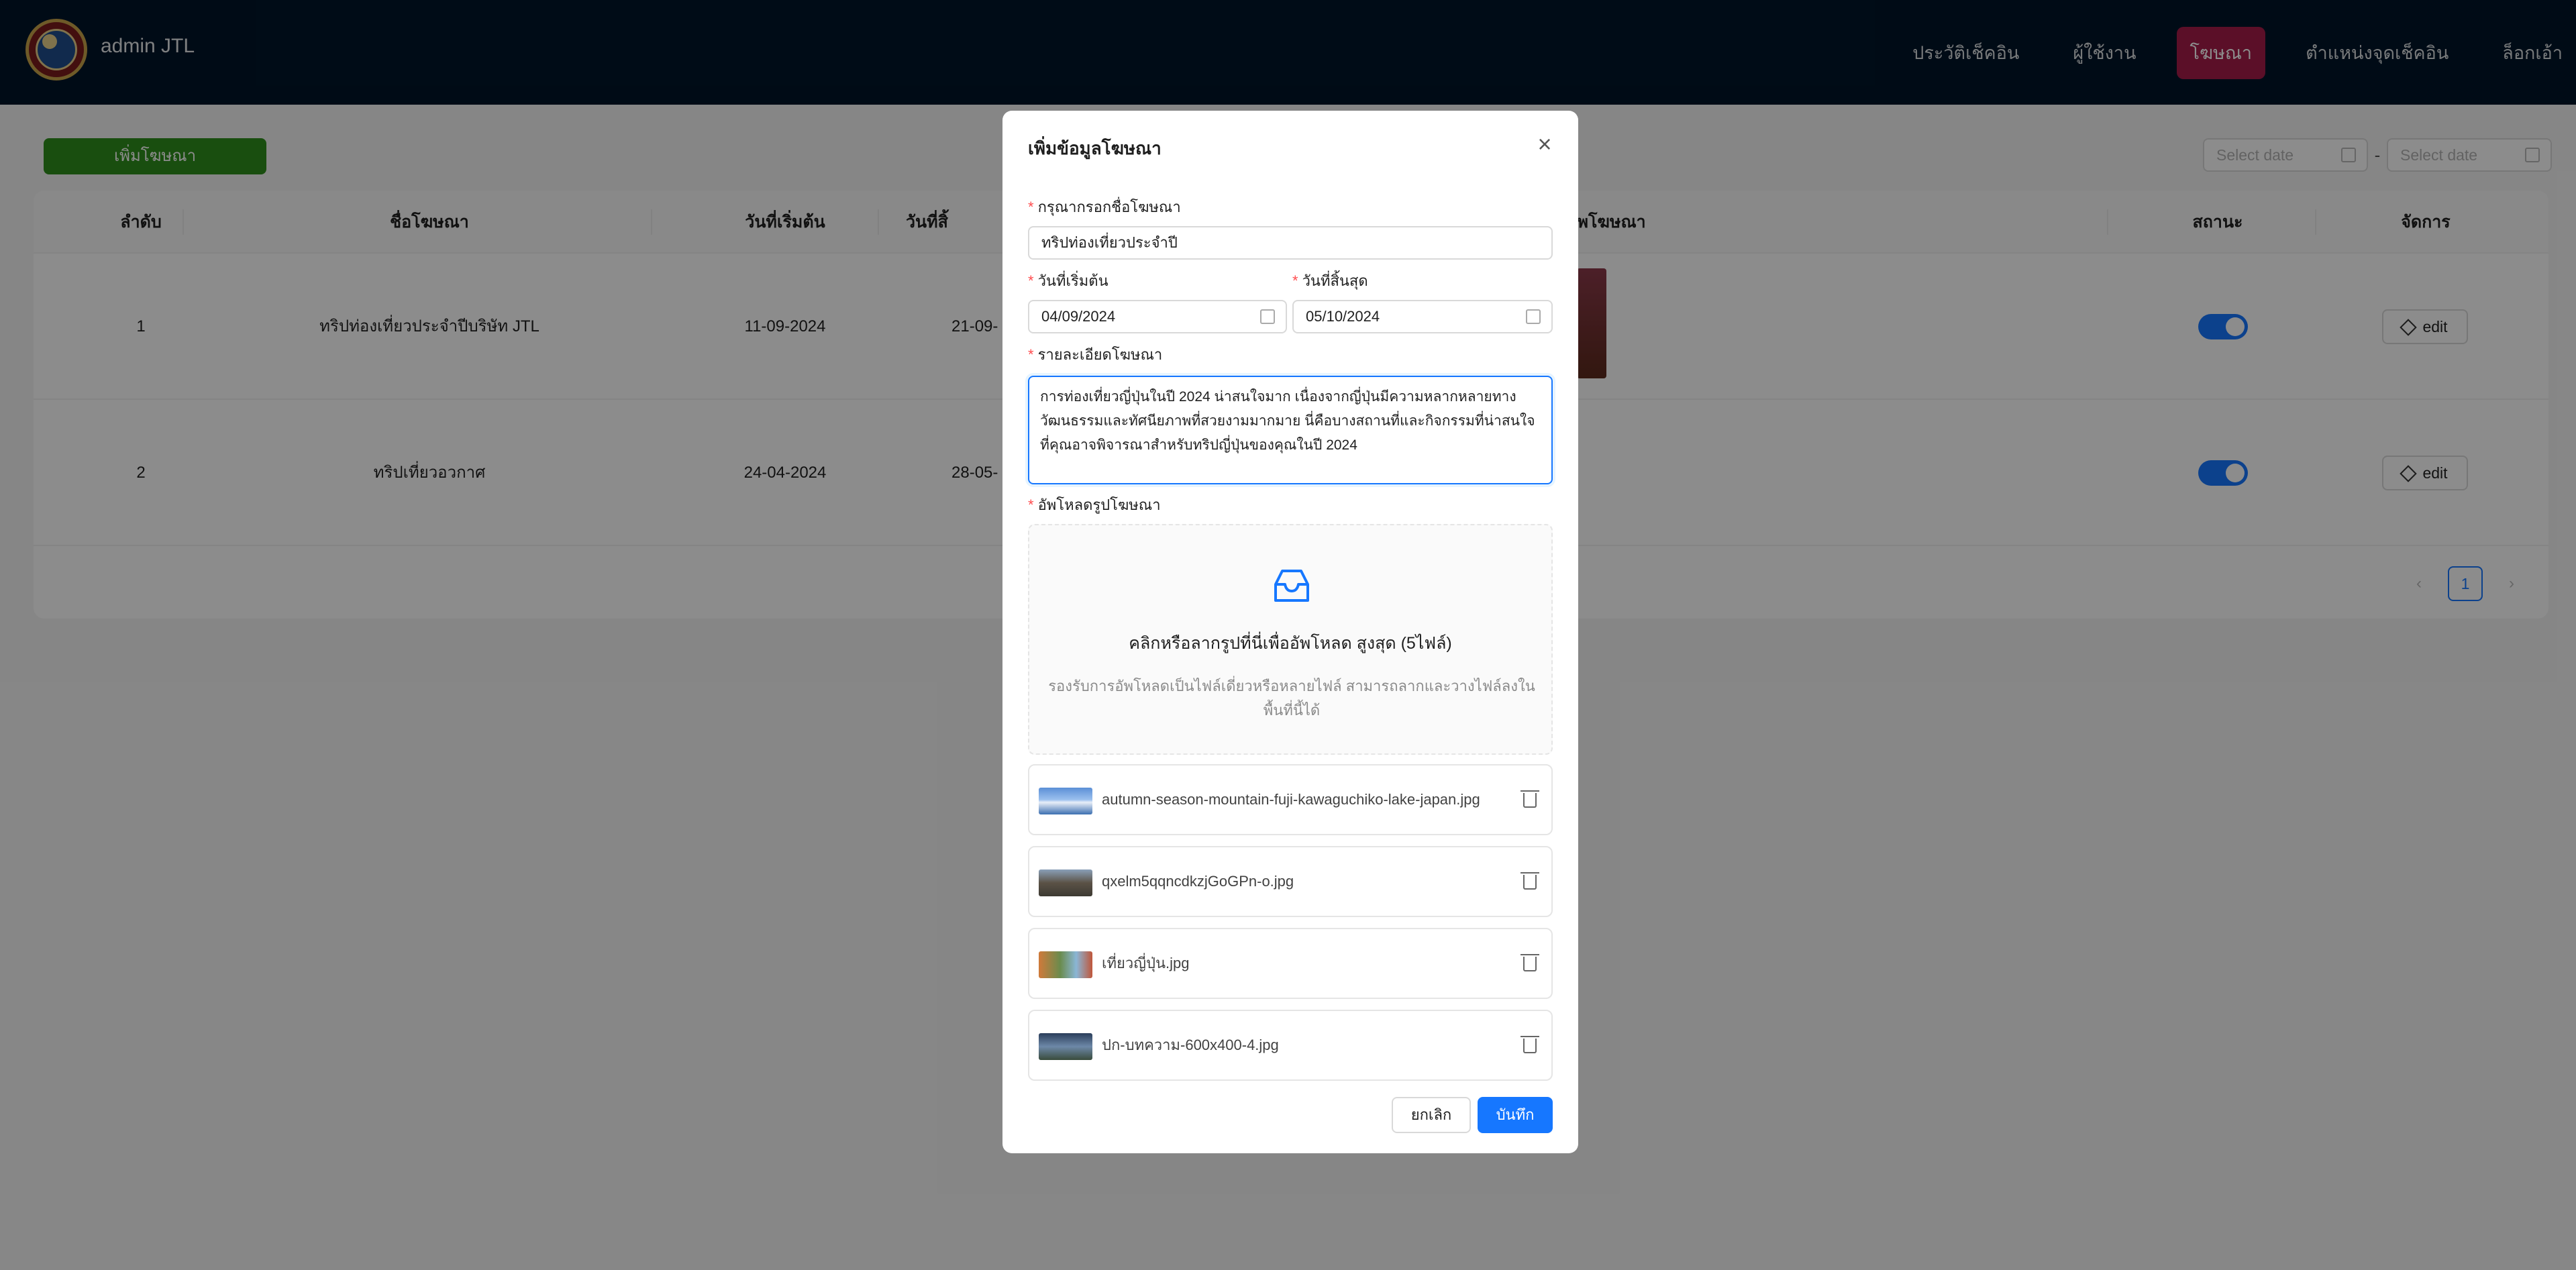  Describe the element at coordinates (1290, 963) in the screenshot. I see `upload-file-item: เที่ยวญี่ปุ่น.jpg` at that location.